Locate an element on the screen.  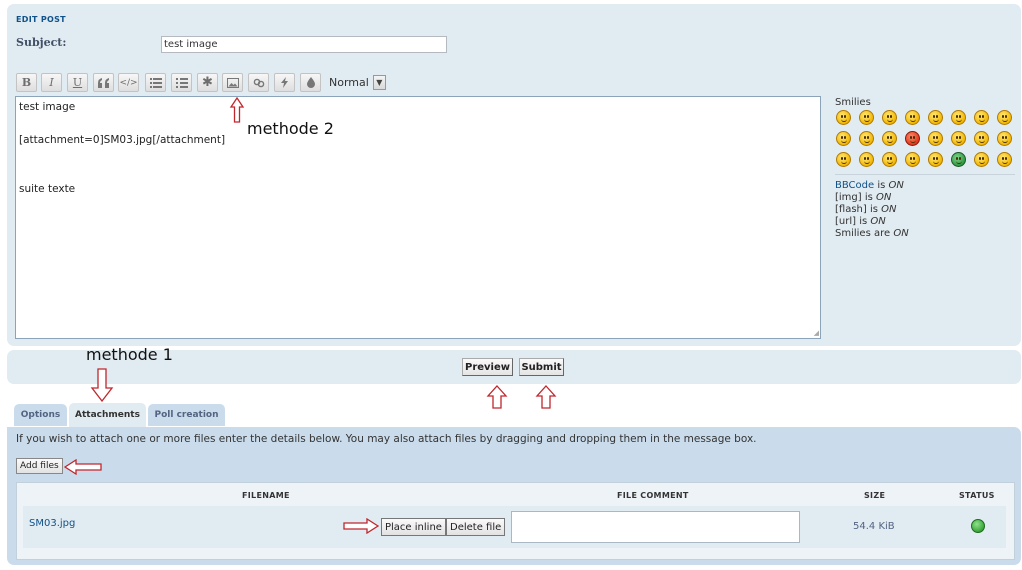
image-button is located at coordinates (232, 82).